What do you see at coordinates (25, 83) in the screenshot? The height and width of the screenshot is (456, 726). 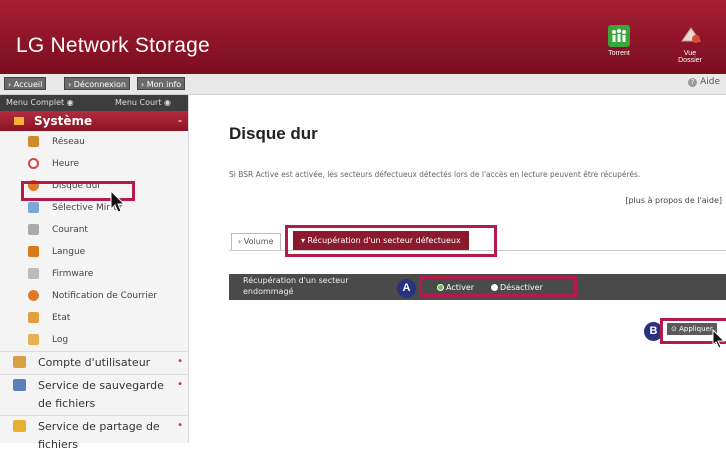 I see `home-button: › Accueil` at bounding box center [25, 83].